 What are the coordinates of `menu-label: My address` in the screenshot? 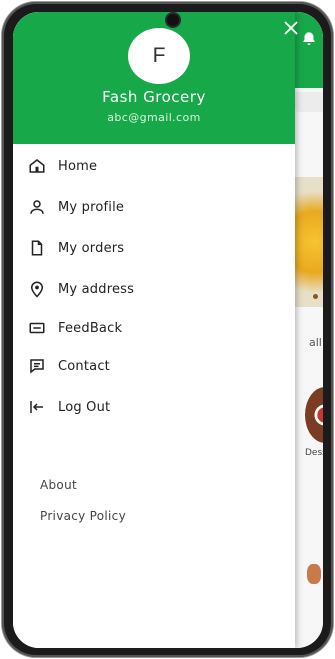 It's located at (96, 289).